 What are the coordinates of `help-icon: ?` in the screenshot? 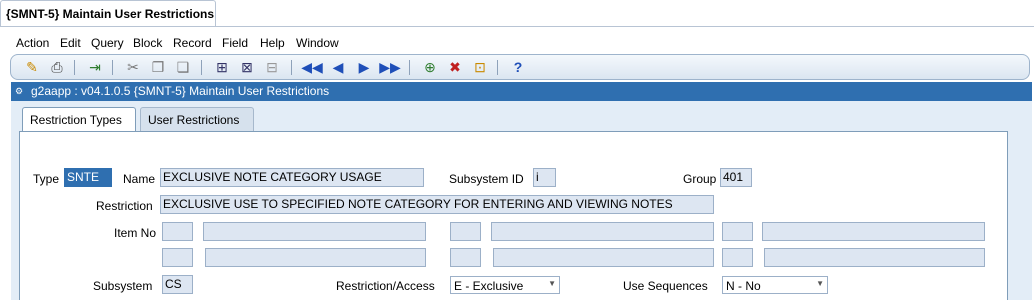 It's located at (518, 67).